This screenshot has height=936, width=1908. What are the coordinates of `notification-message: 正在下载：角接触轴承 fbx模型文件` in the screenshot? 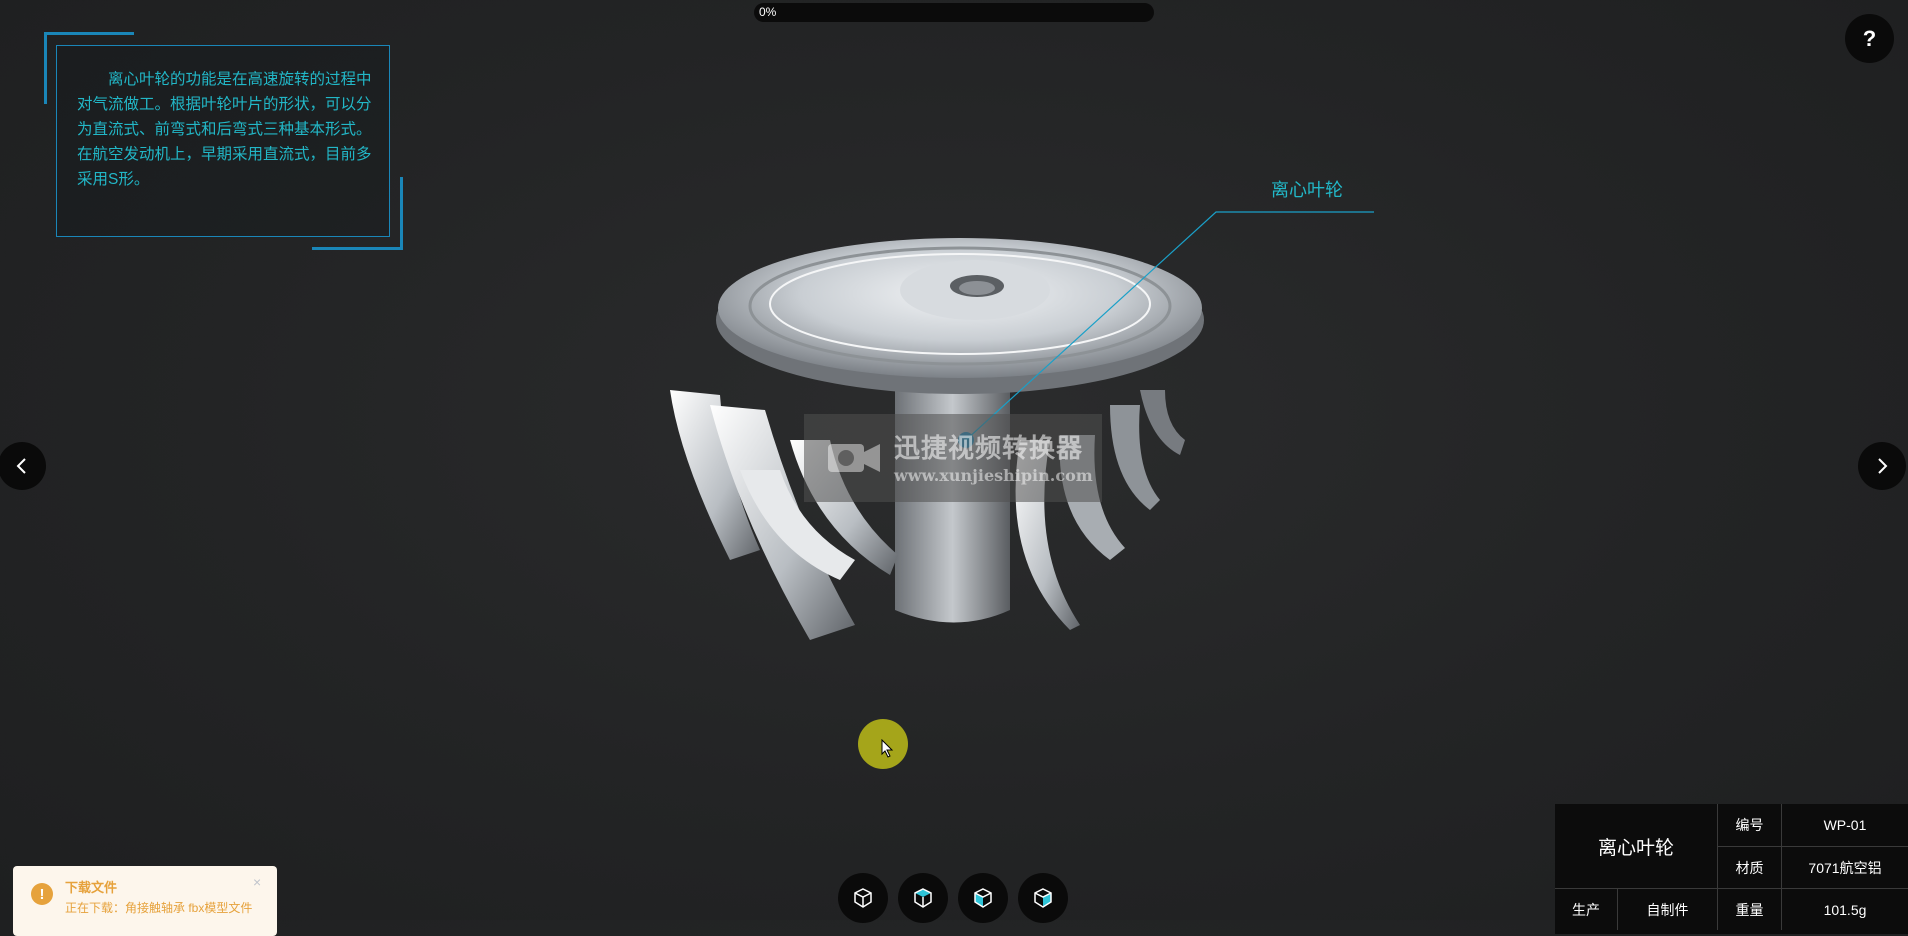 It's located at (159, 908).